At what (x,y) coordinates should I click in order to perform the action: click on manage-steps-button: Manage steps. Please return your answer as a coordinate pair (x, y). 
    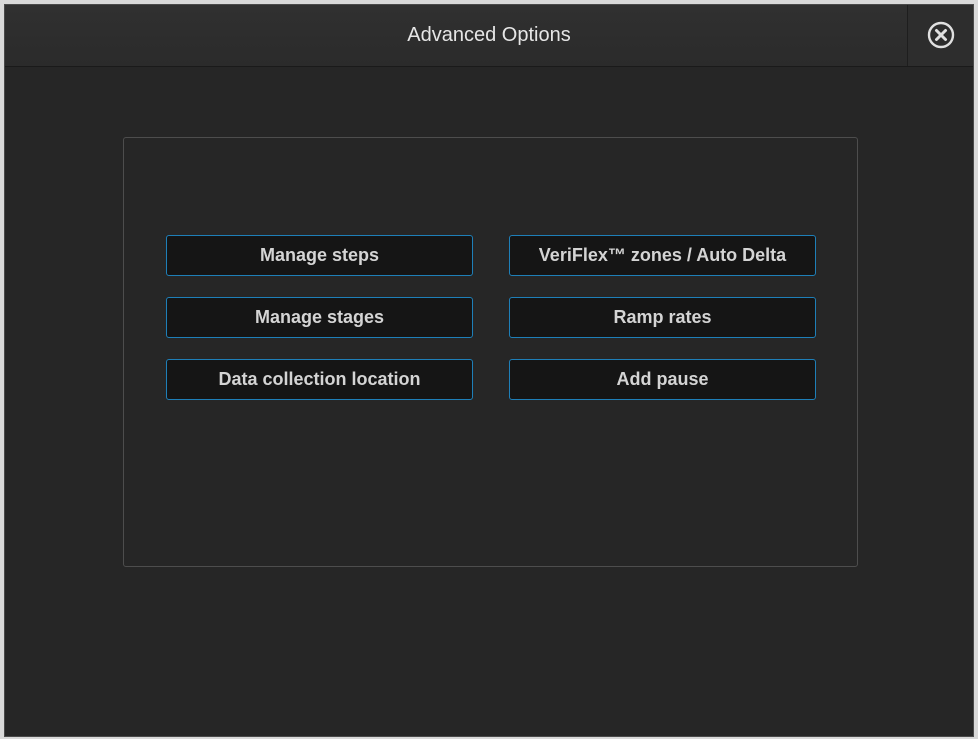
    Looking at the image, I should click on (319, 255).